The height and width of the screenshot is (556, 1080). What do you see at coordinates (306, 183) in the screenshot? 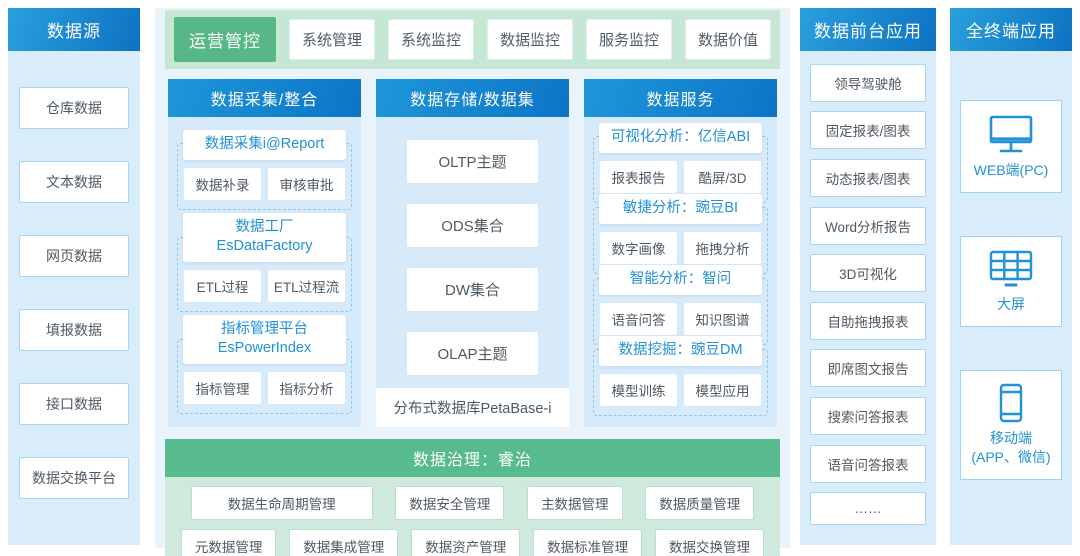
I see `group-item: 审核审批` at bounding box center [306, 183].